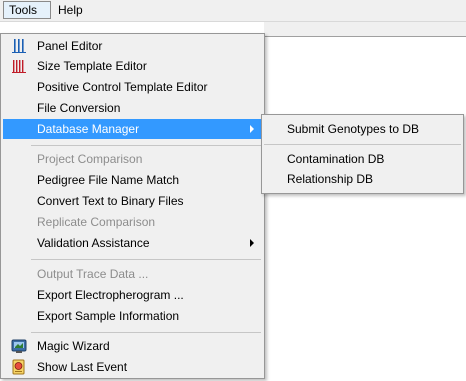 Image resolution: width=466 pixels, height=381 pixels. I want to click on menu-item-label: Project Comparison, so click(90, 159).